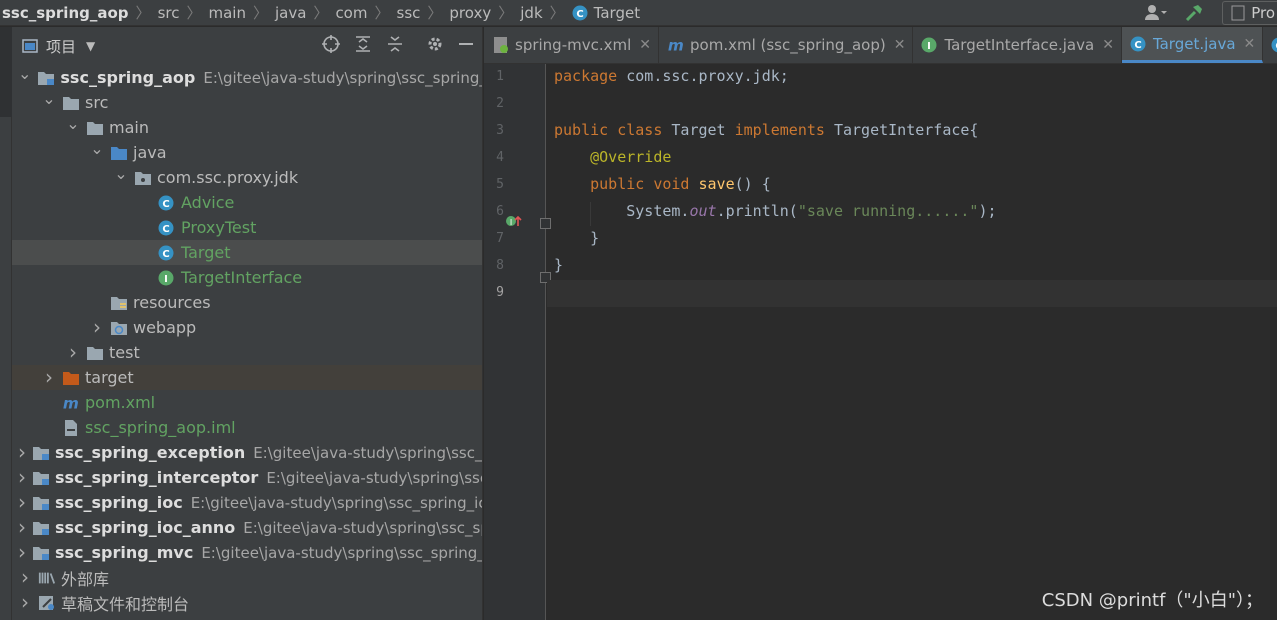 The image size is (1277, 620). What do you see at coordinates (1017, 45) in the screenshot?
I see `editor-tab: I TargetInterface.java ✕` at bounding box center [1017, 45].